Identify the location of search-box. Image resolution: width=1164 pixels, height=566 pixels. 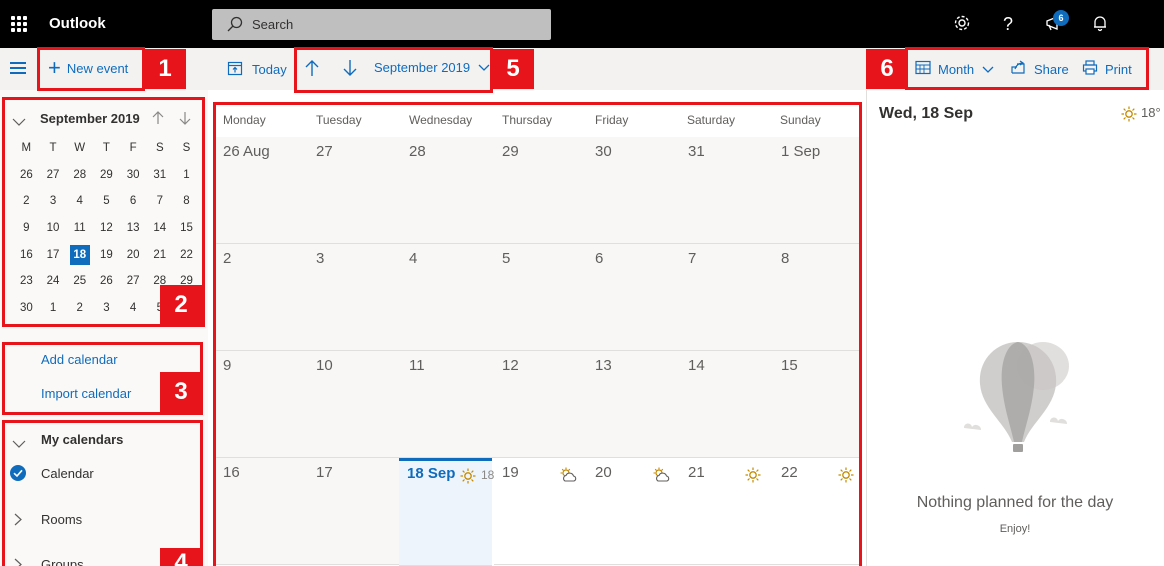
(381, 24).